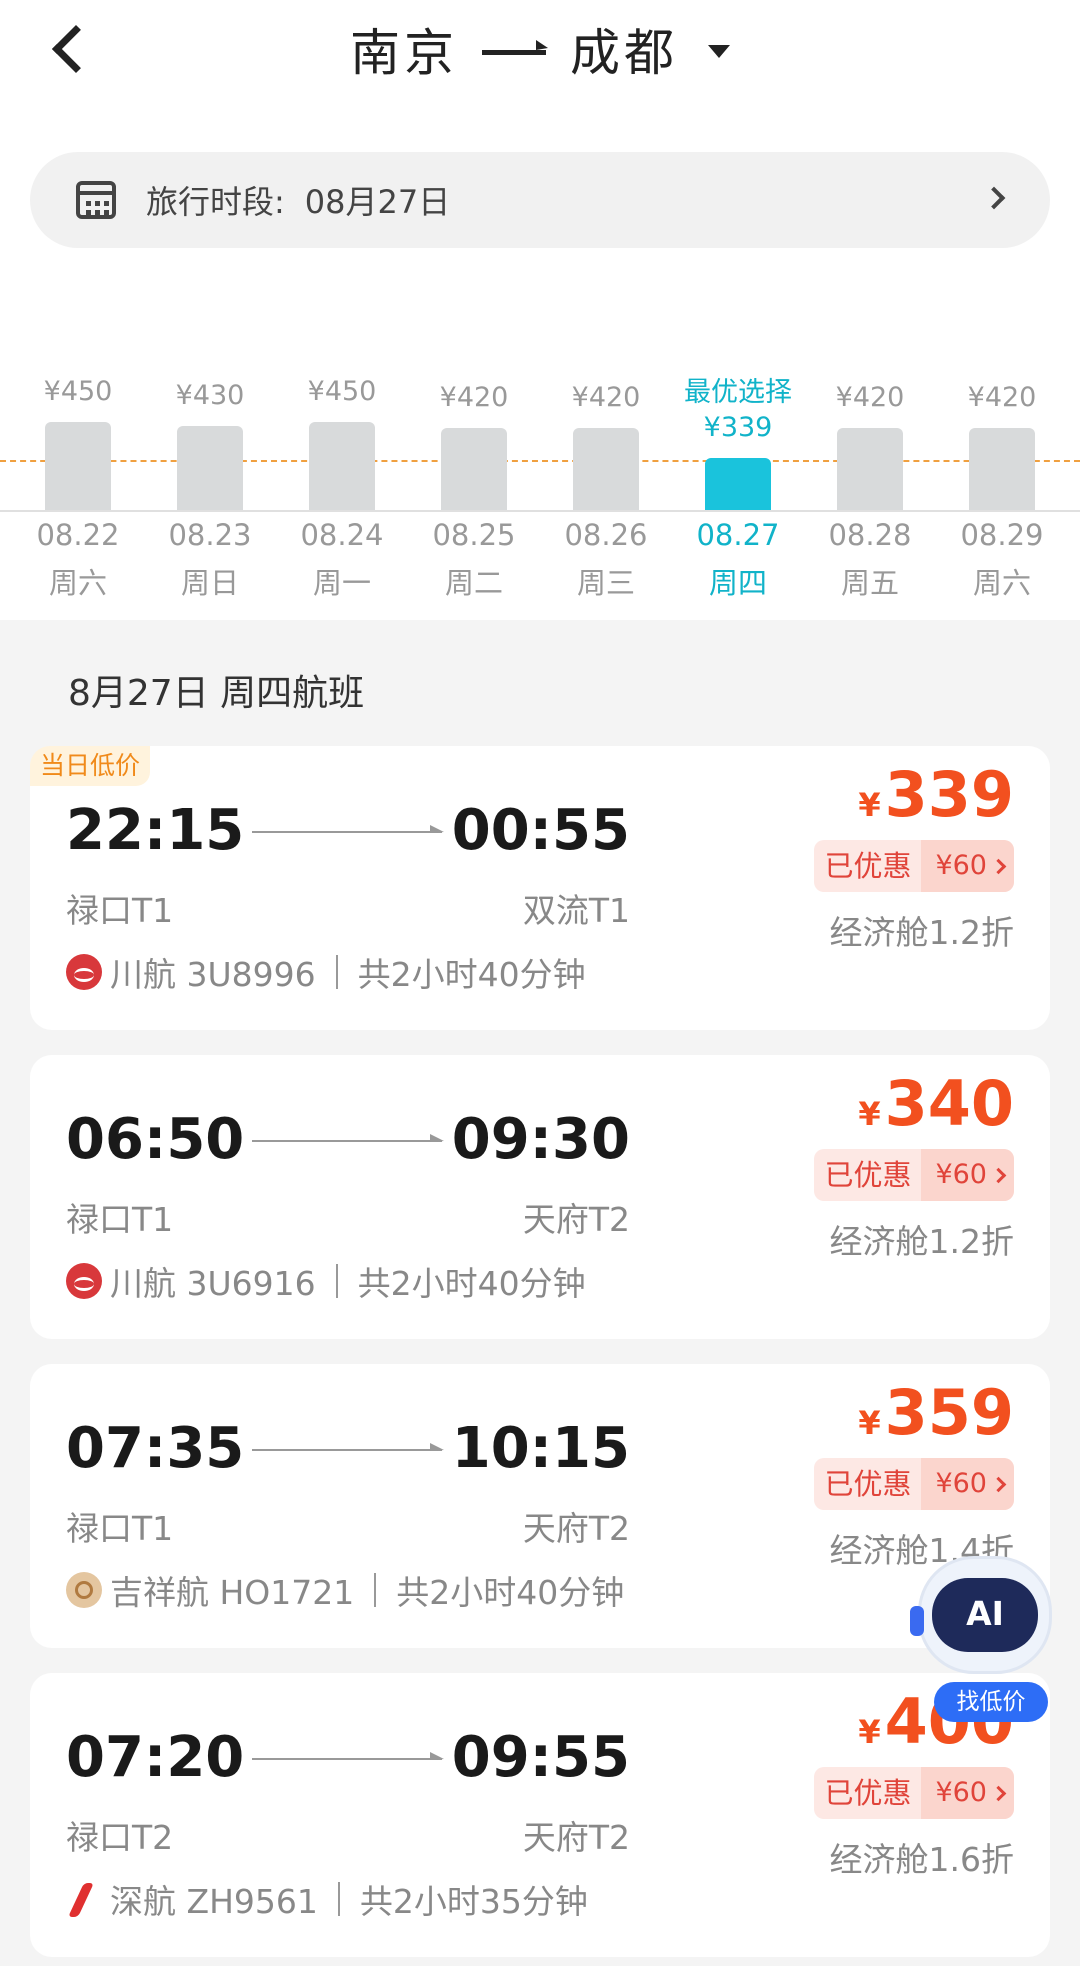  I want to click on departure-airport: 禄口T1, so click(120, 910).